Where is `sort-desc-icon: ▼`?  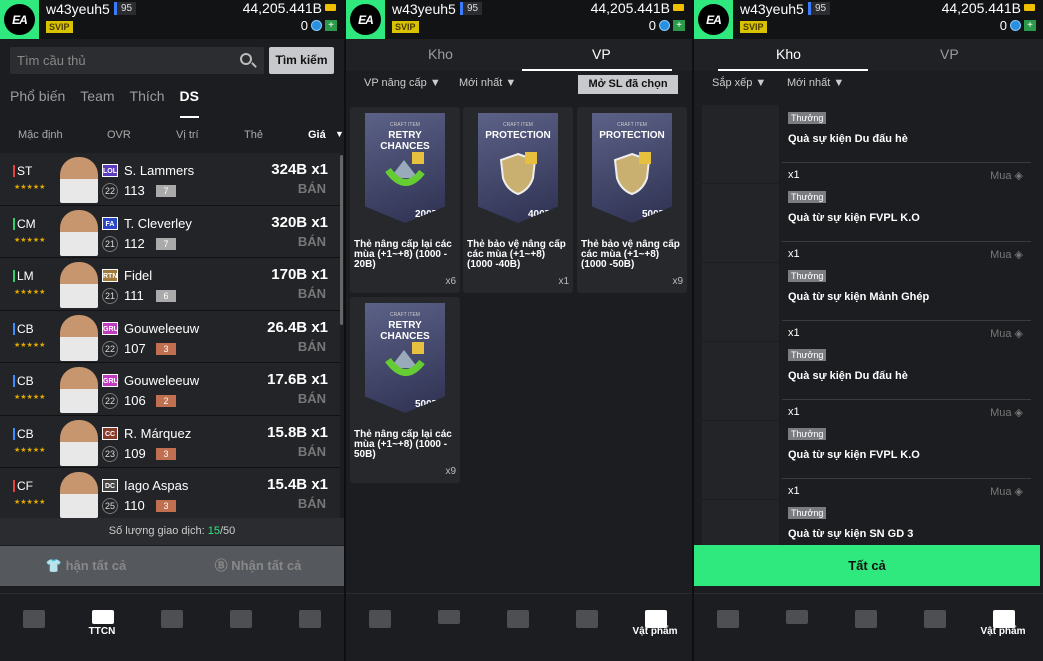 sort-desc-icon: ▼ is located at coordinates (339, 134).